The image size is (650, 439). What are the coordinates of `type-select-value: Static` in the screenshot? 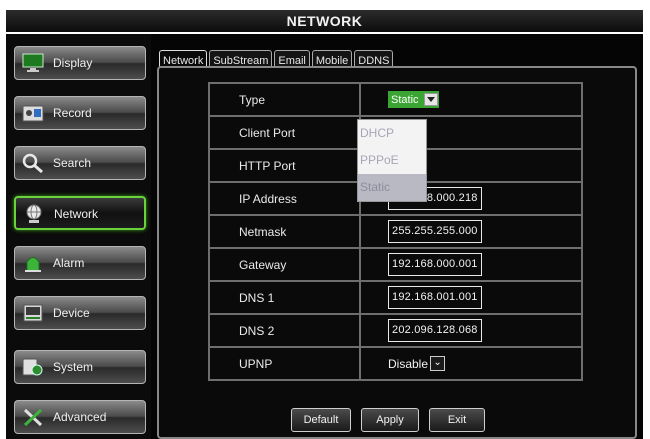 It's located at (405, 99).